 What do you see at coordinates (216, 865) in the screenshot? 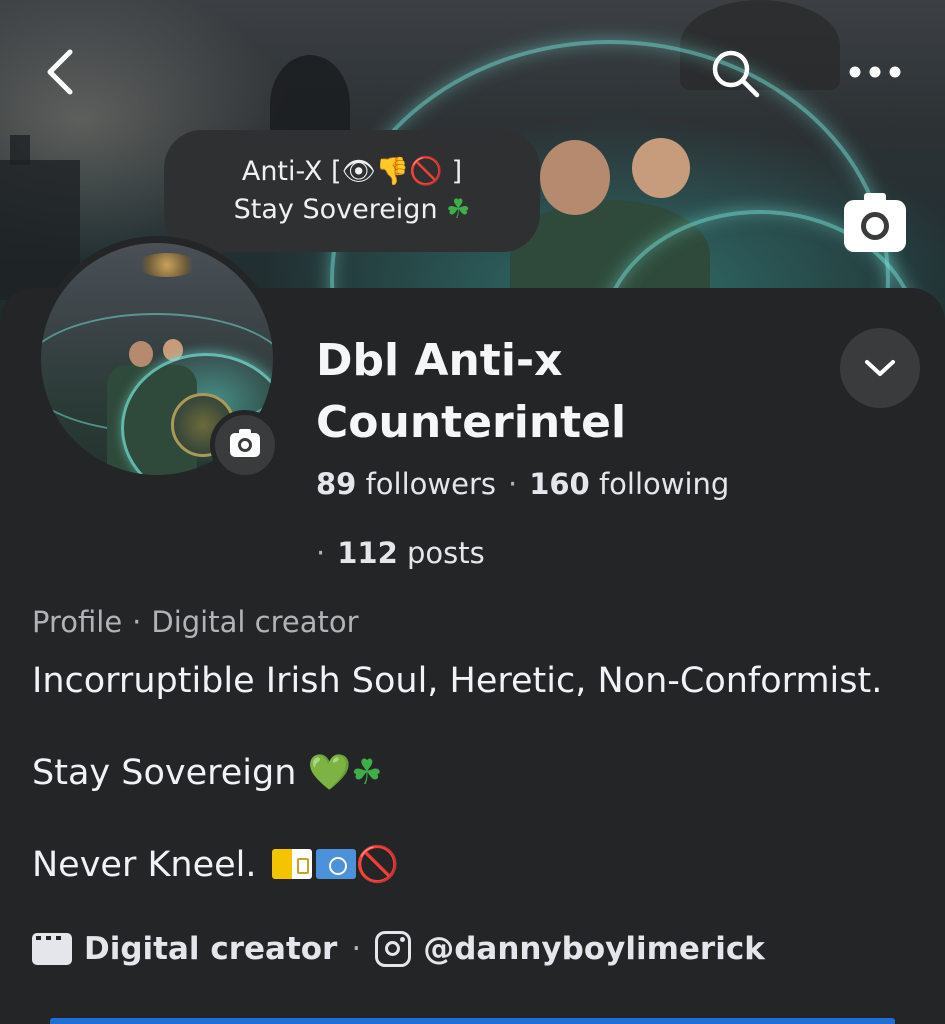
I see `bio-line-3: Never Kneel. 🚫` at bounding box center [216, 865].